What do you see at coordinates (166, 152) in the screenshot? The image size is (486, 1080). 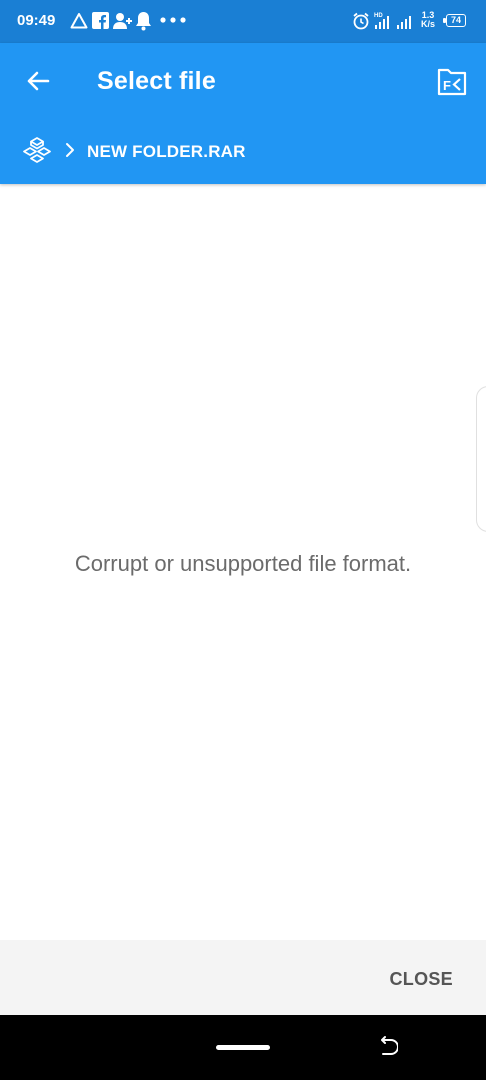 I see `breadcrumb-item-current: NEW FOLDER.RAR` at bounding box center [166, 152].